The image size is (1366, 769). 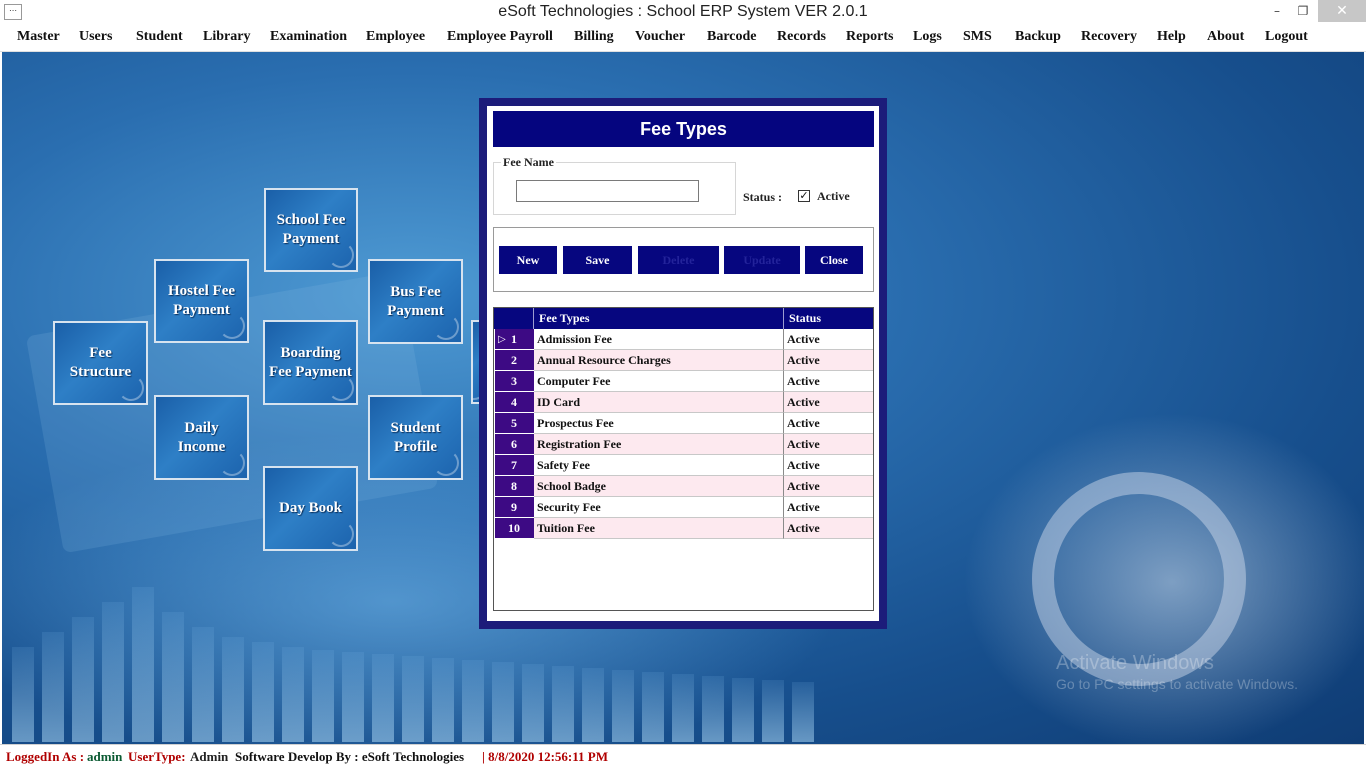 I want to click on table-row: 9 Security Fee Active, so click(x=683, y=507).